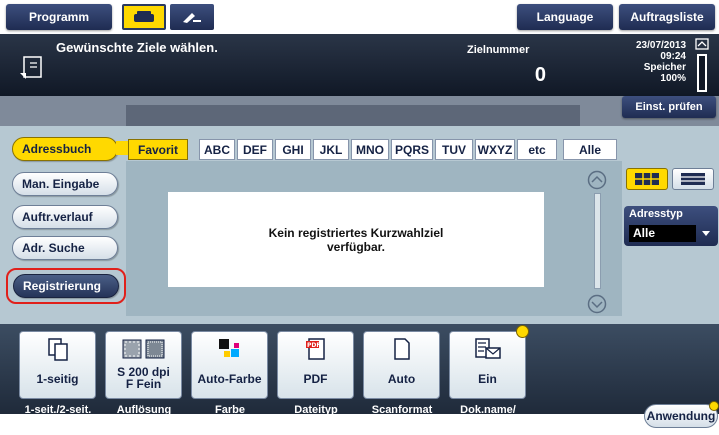  What do you see at coordinates (487, 365) in the screenshot?
I see `document-name-button: Ein` at bounding box center [487, 365].